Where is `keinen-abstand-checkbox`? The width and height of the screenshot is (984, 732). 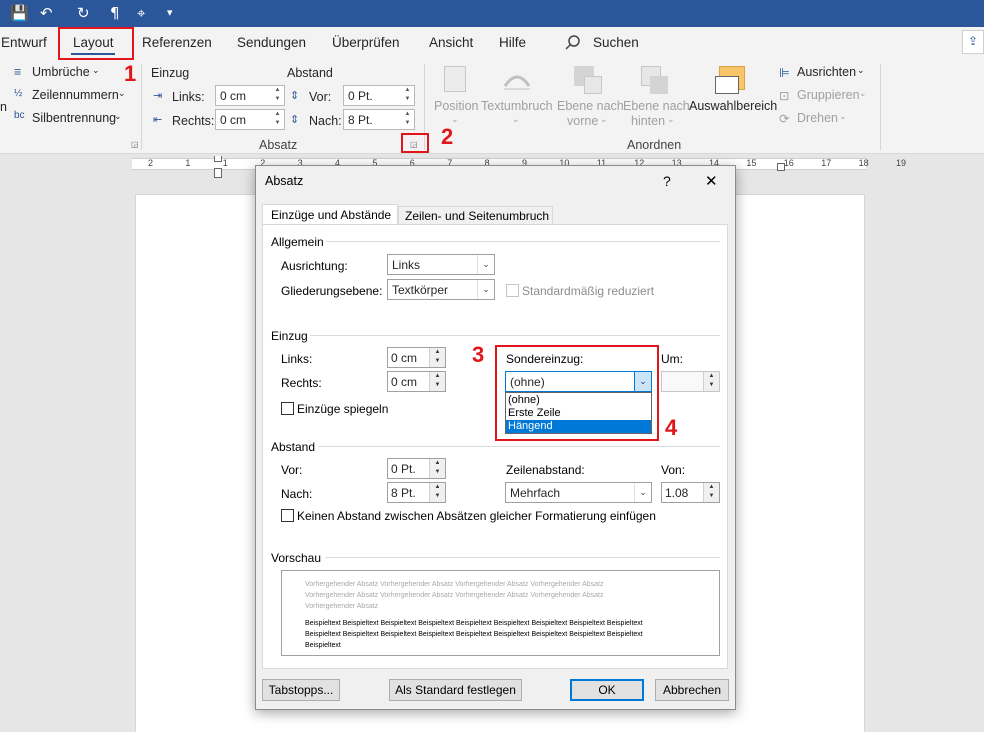 keinen-abstand-checkbox is located at coordinates (287, 515).